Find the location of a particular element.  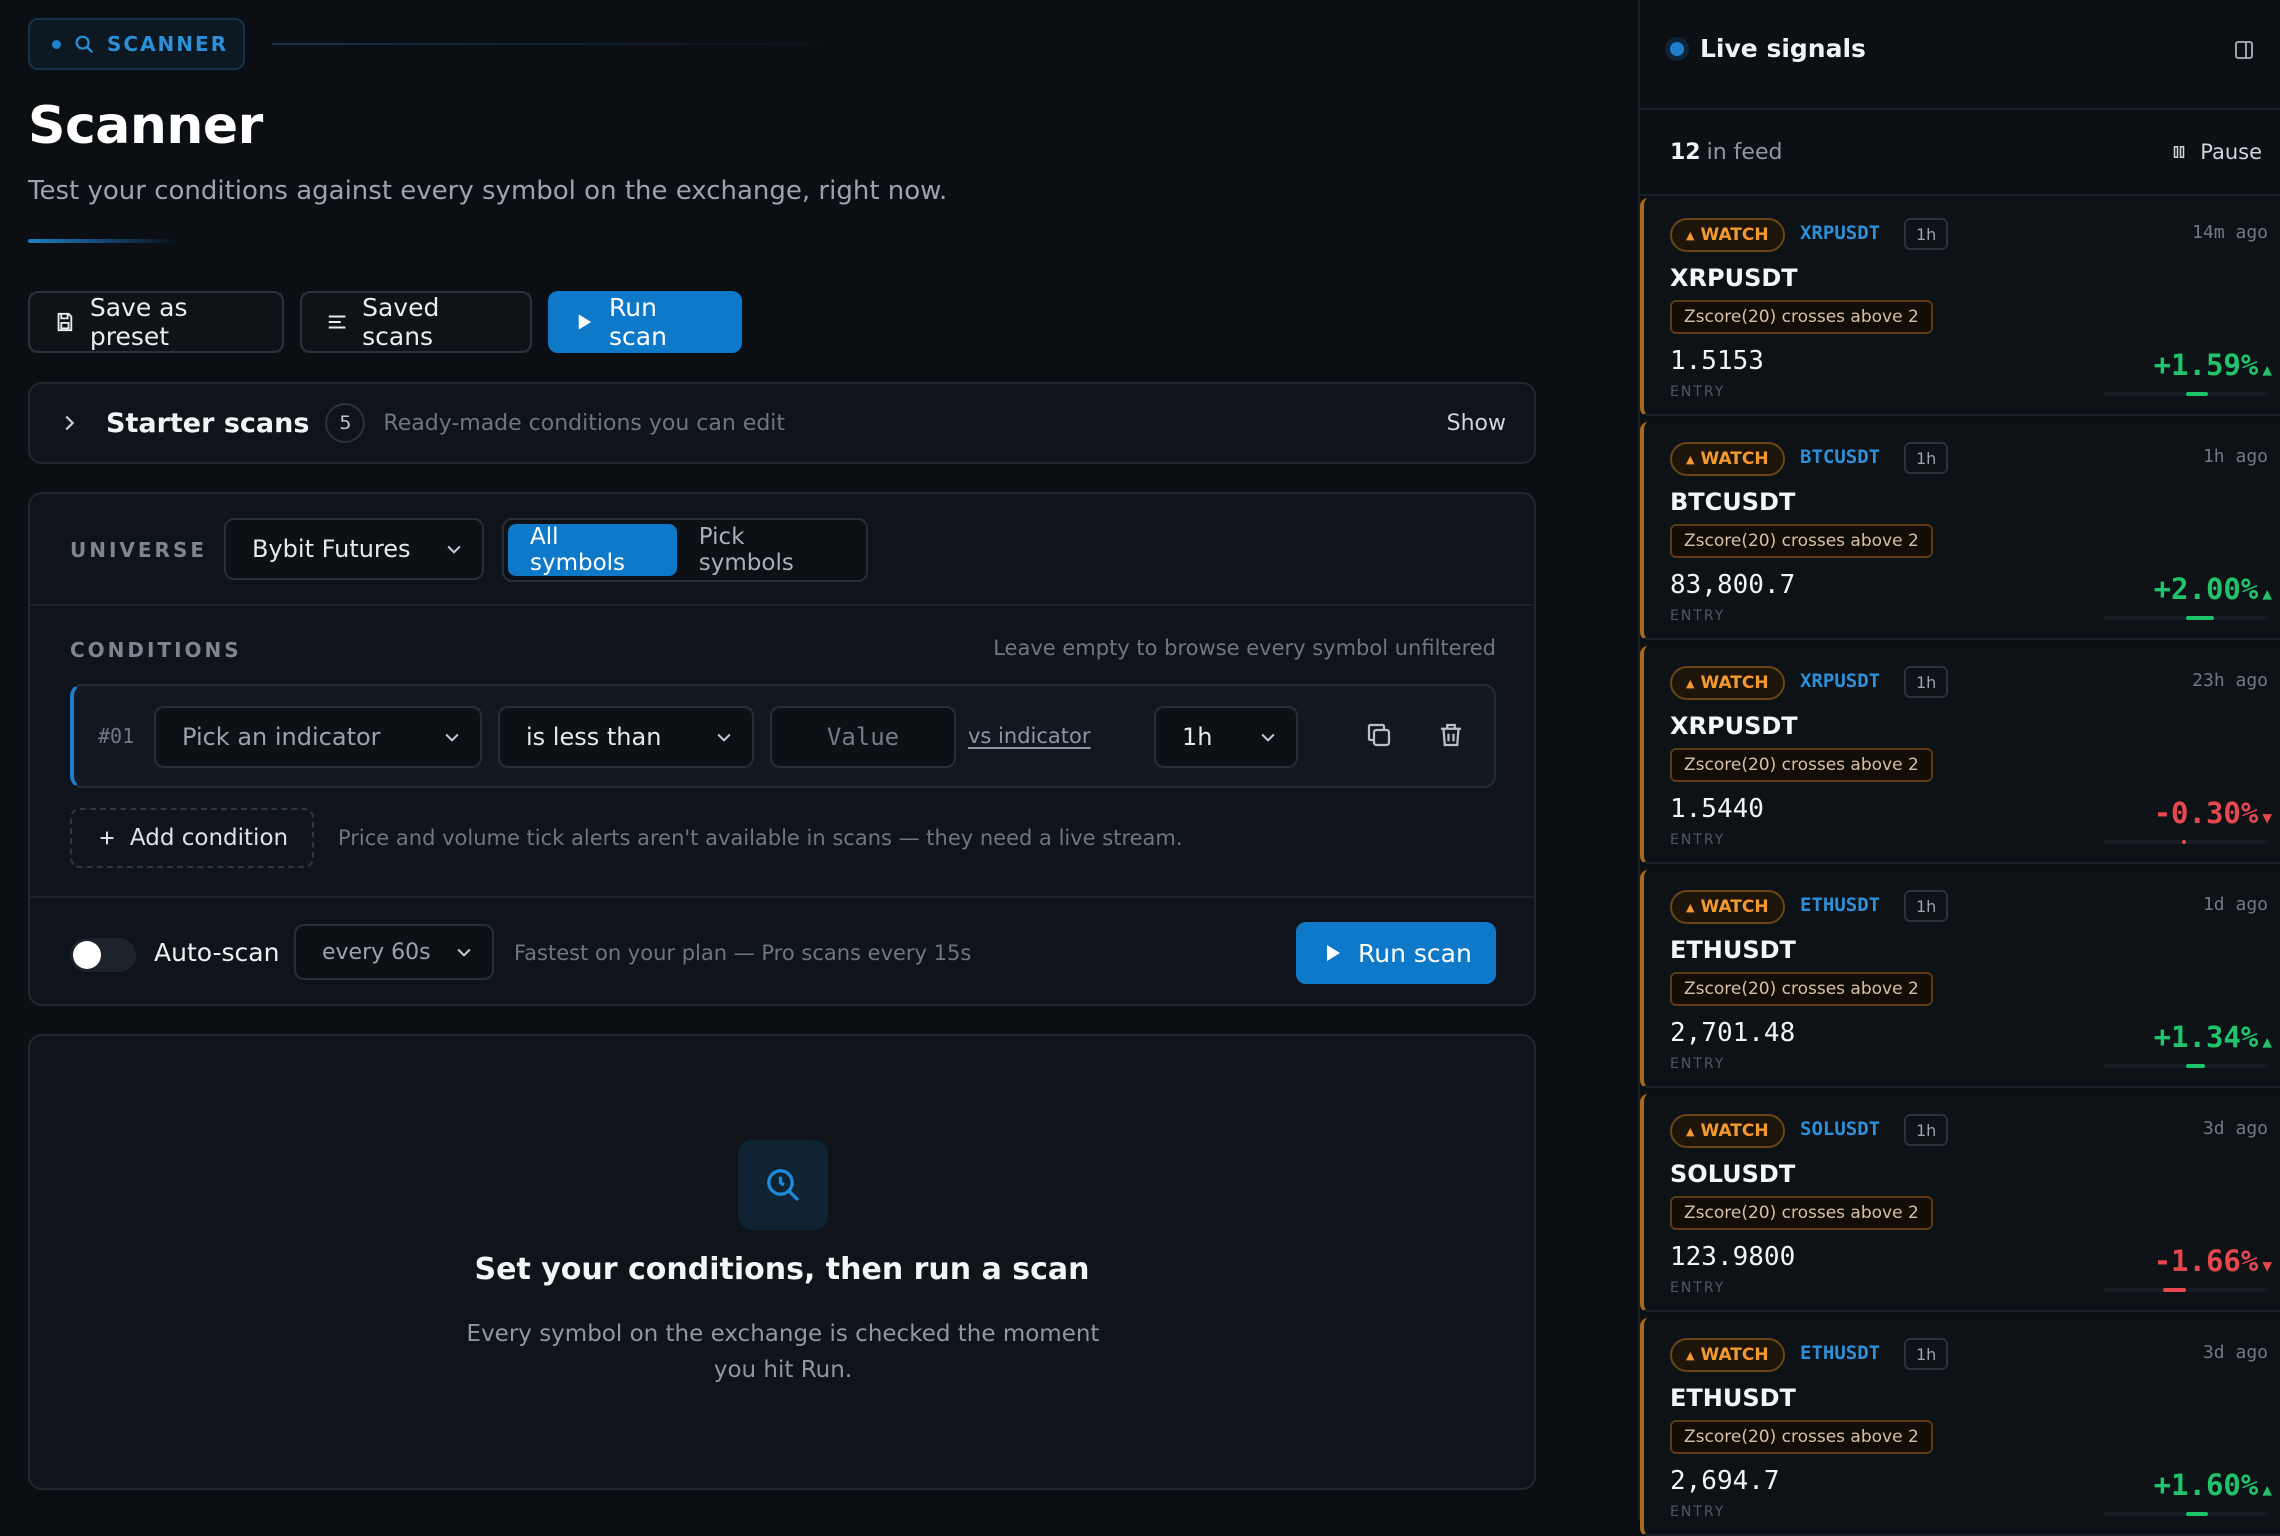

saved-scans-button: Saved scans is located at coordinates (416, 322).